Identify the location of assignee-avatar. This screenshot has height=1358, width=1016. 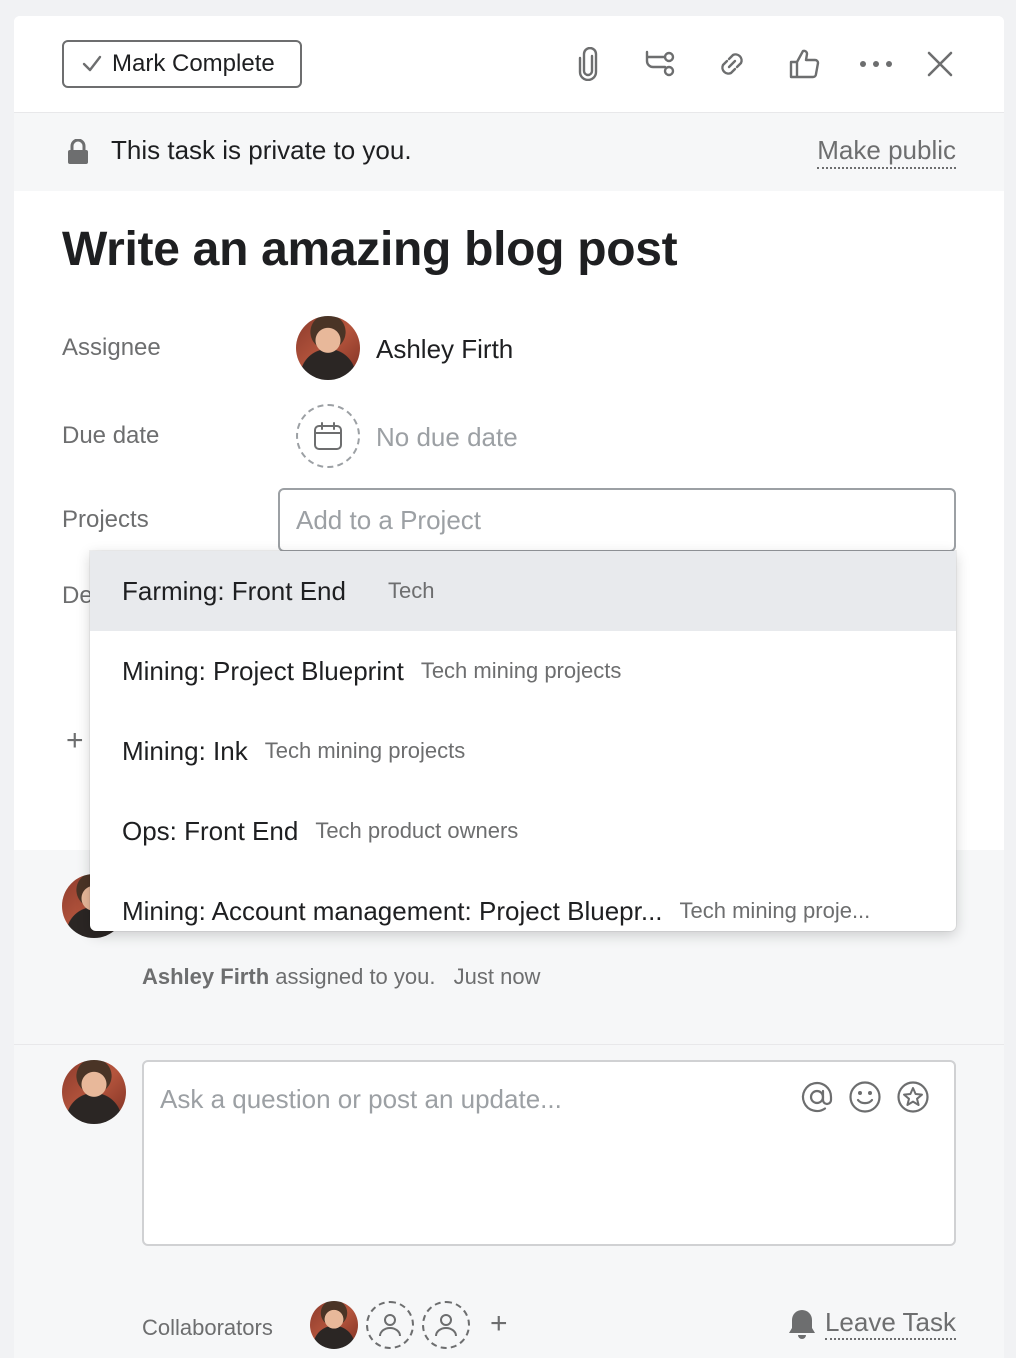
(328, 348).